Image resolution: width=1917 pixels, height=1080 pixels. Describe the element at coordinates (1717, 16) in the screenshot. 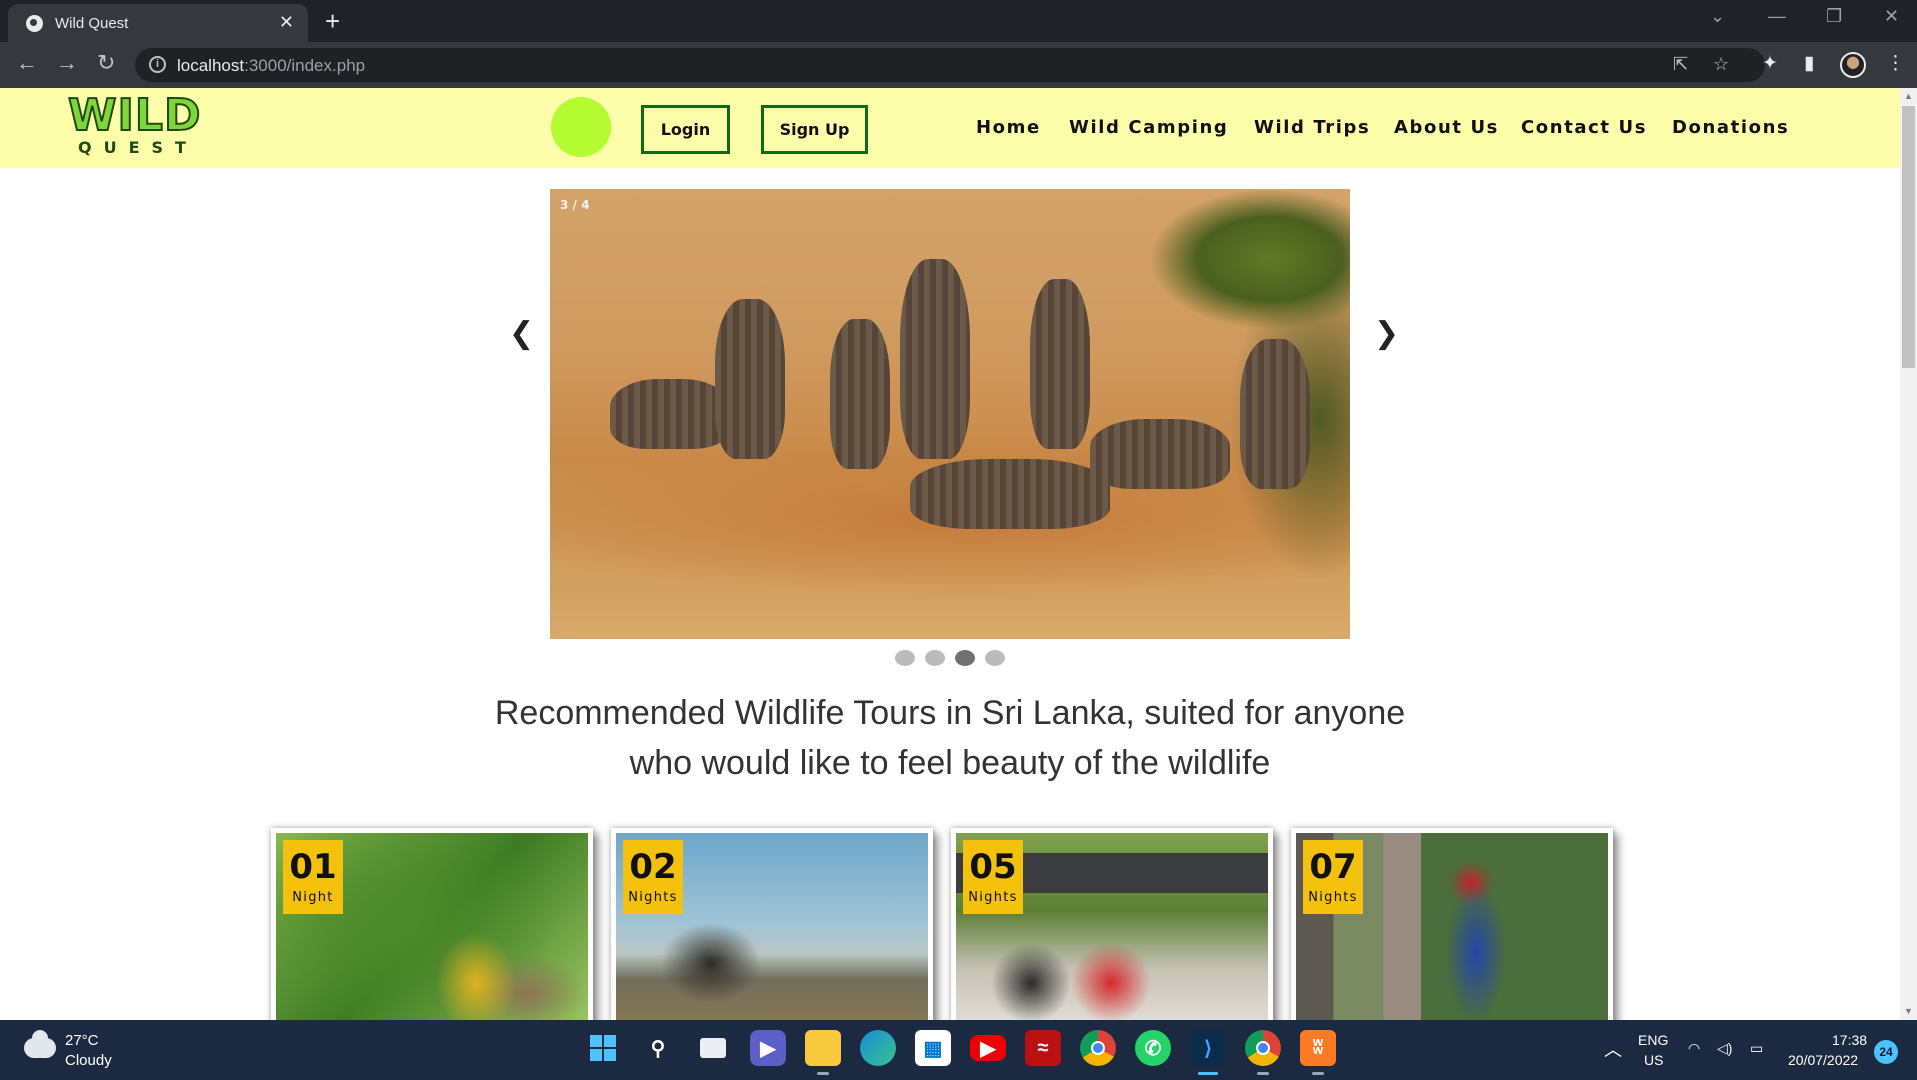

I see `tab-search-icon: ⌄` at that location.